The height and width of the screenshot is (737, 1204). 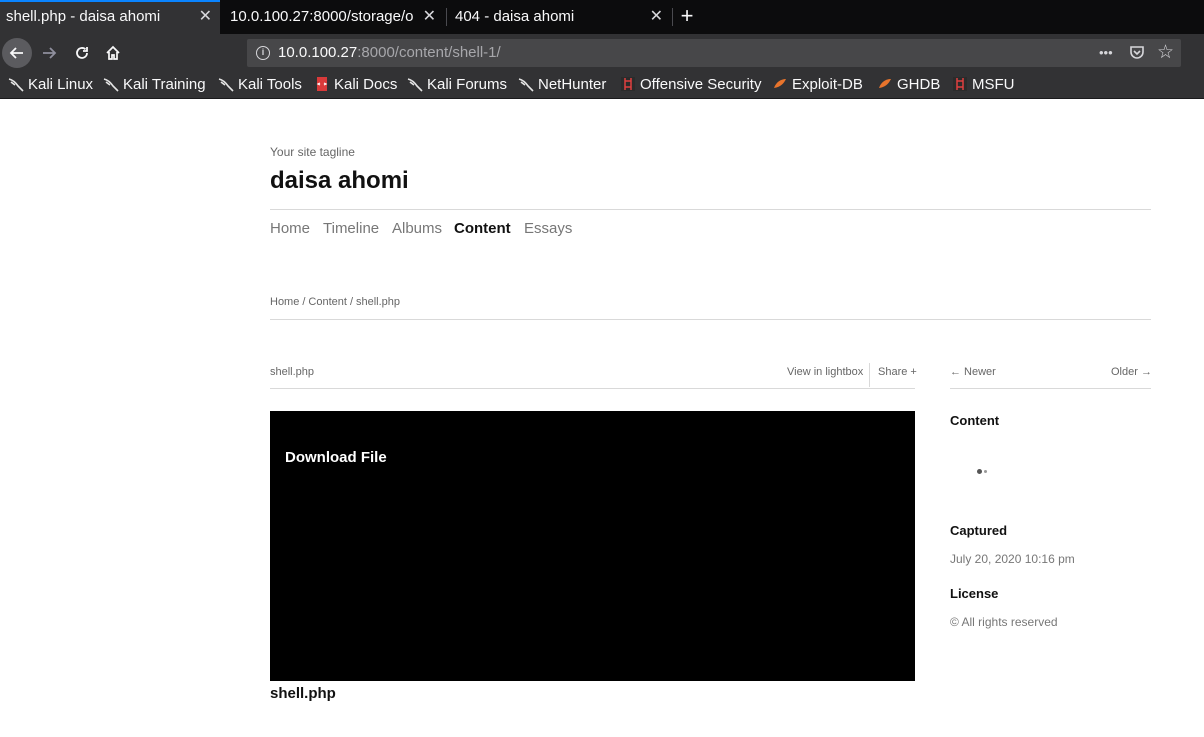 I want to click on new-tab-button: +, so click(x=687, y=16).